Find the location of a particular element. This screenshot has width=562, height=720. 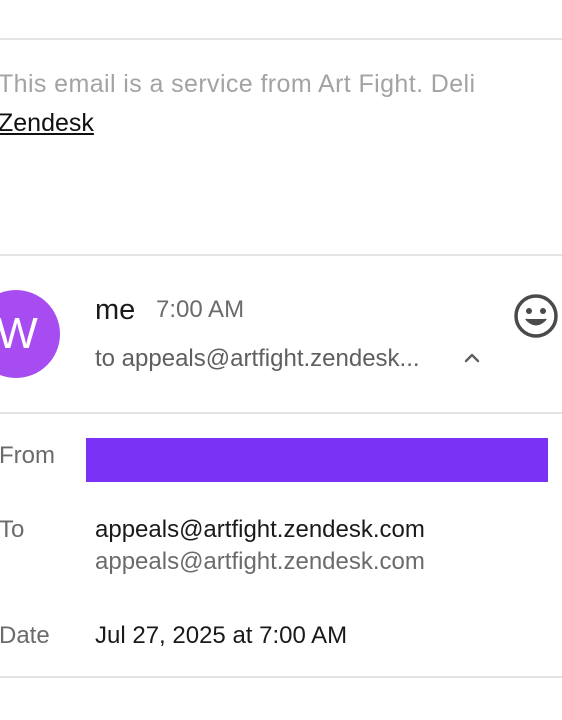

to-address: appeals@artfight.zendesk.com is located at coordinates (260, 530).